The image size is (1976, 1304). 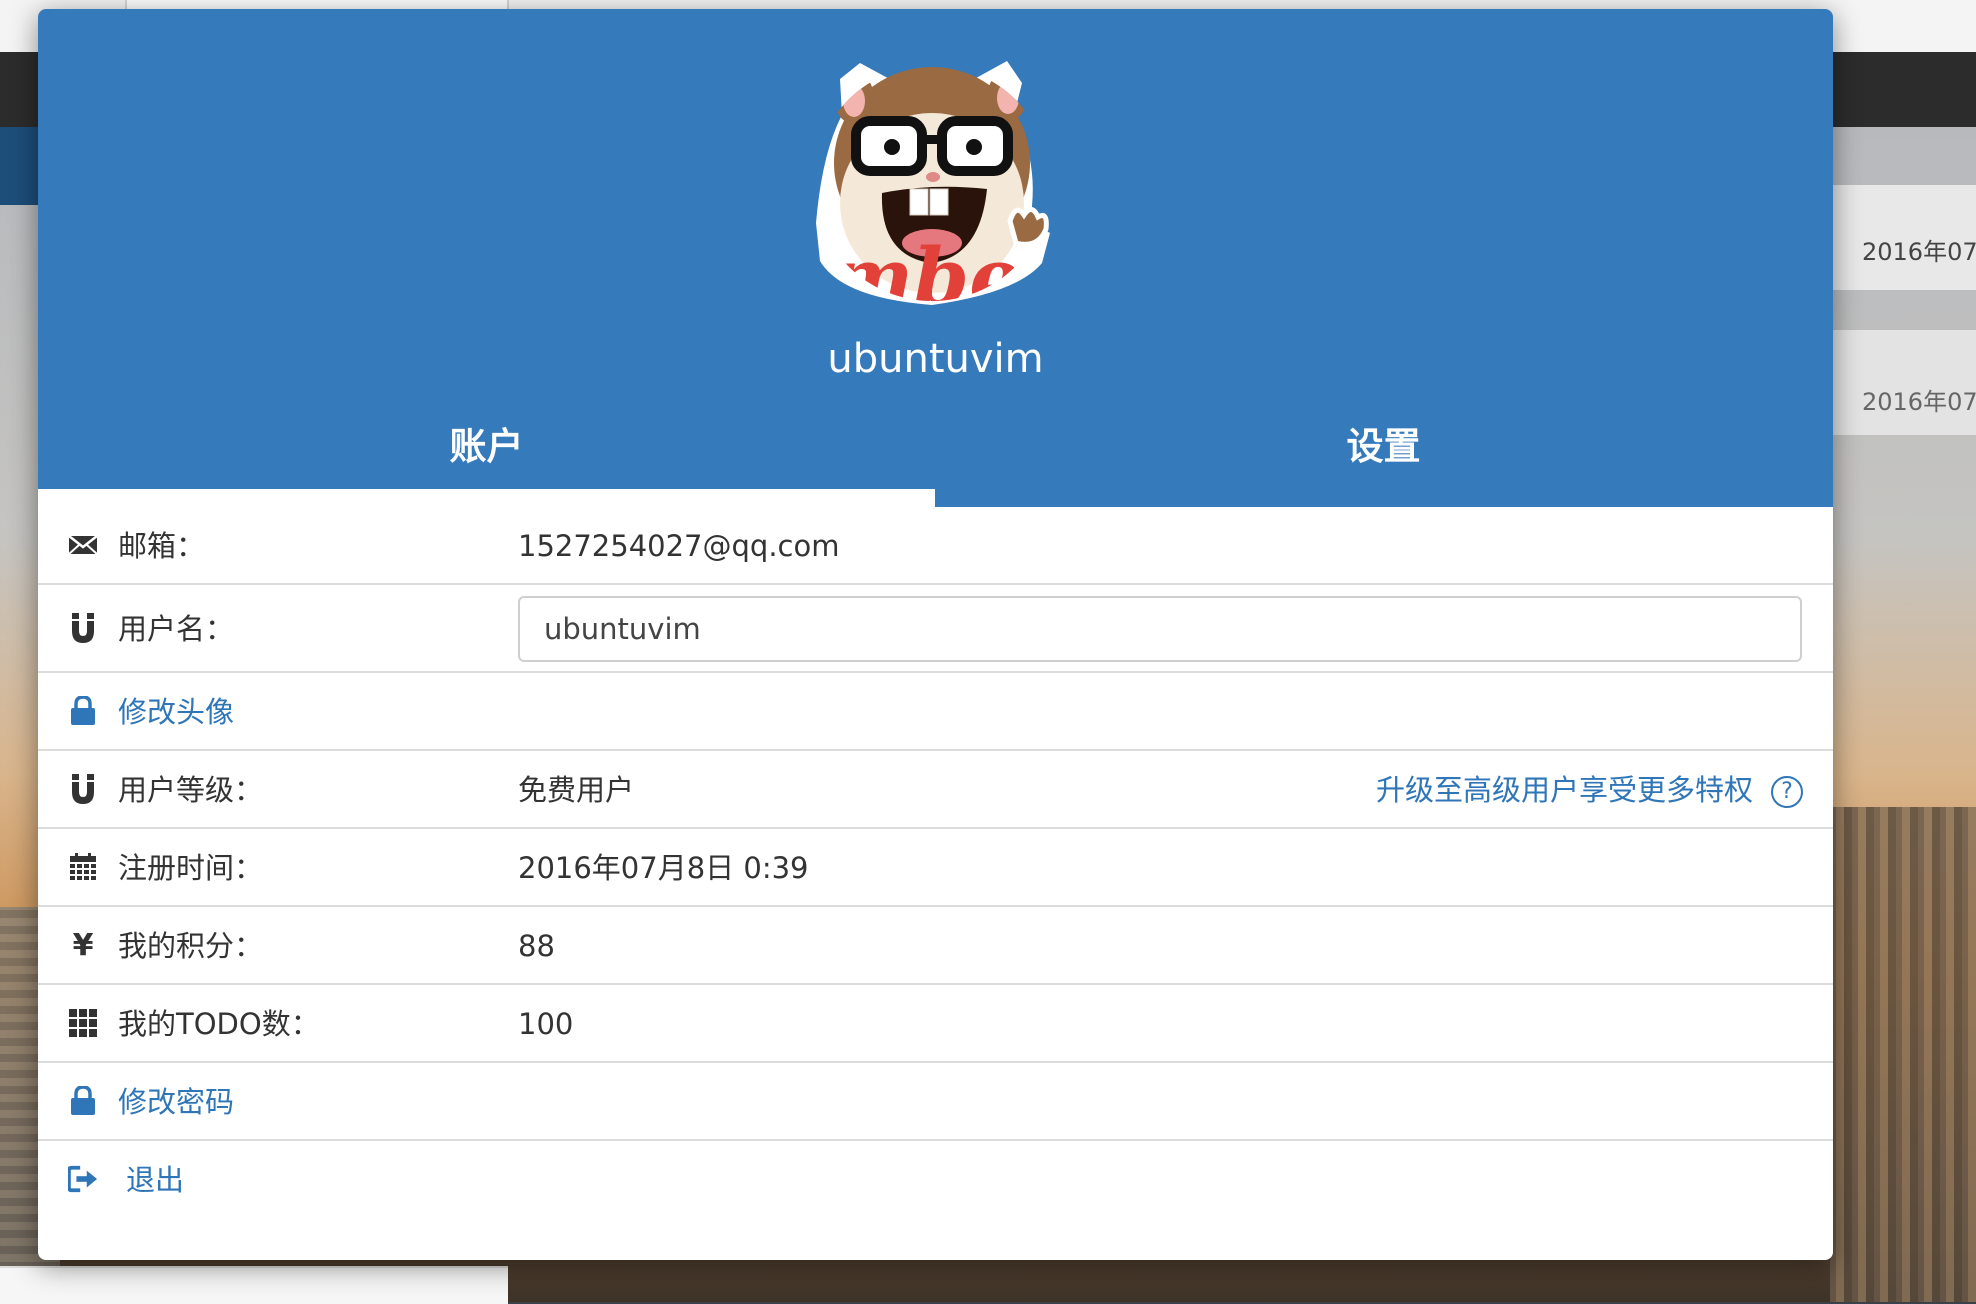 What do you see at coordinates (576, 790) in the screenshot?
I see `user-level-value: 免费用户` at bounding box center [576, 790].